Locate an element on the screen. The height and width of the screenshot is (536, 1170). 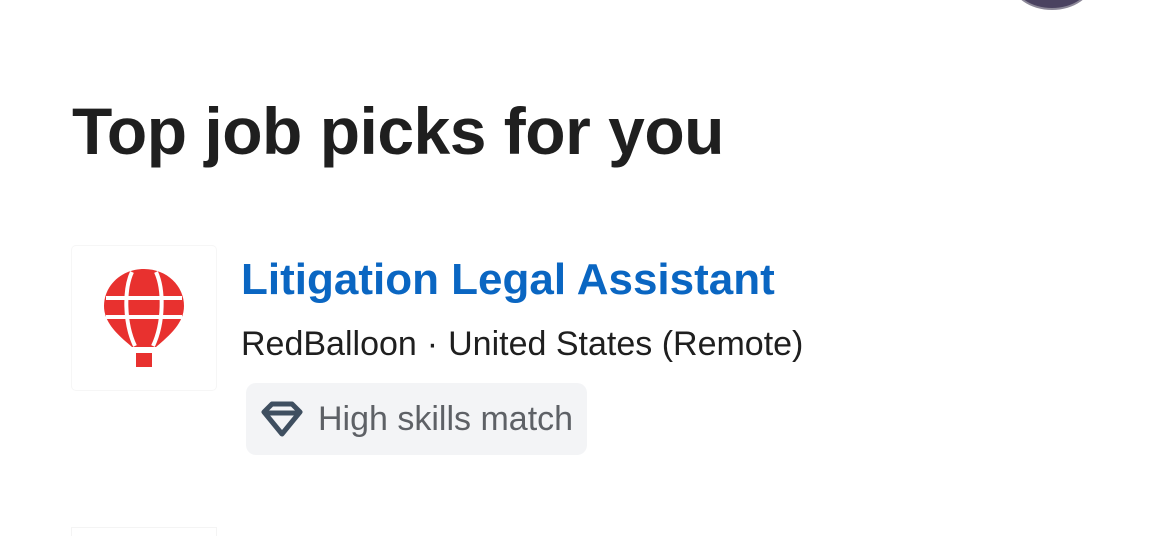
diamond-icon is located at coordinates (282, 419).